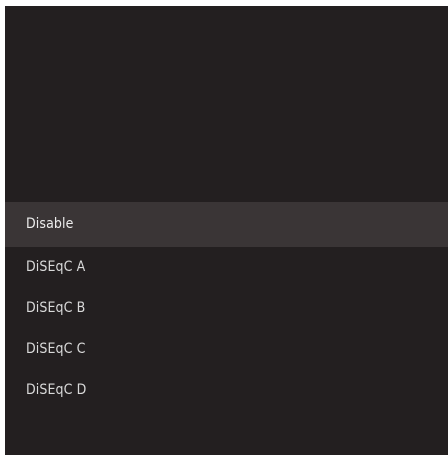  Describe the element at coordinates (226, 349) in the screenshot. I see `option-diseqc-c: DiSEqC C` at that location.